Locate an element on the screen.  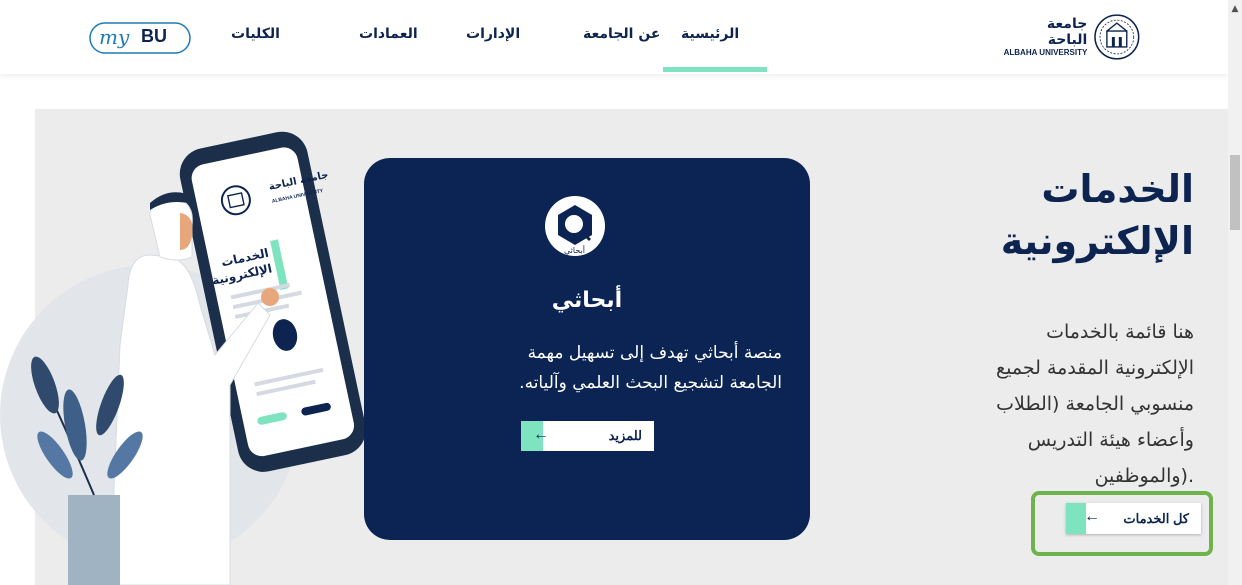
scroll-thumb is located at coordinates (1235, 192).